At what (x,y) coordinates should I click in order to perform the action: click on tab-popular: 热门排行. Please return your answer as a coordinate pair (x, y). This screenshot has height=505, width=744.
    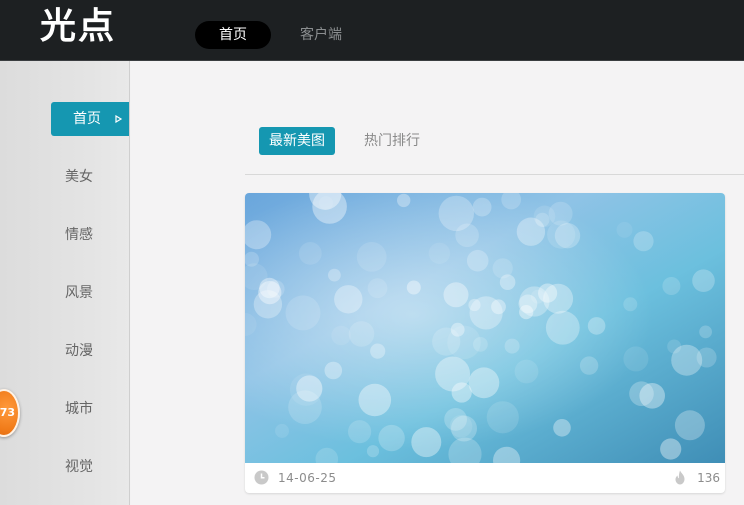
    Looking at the image, I should click on (392, 141).